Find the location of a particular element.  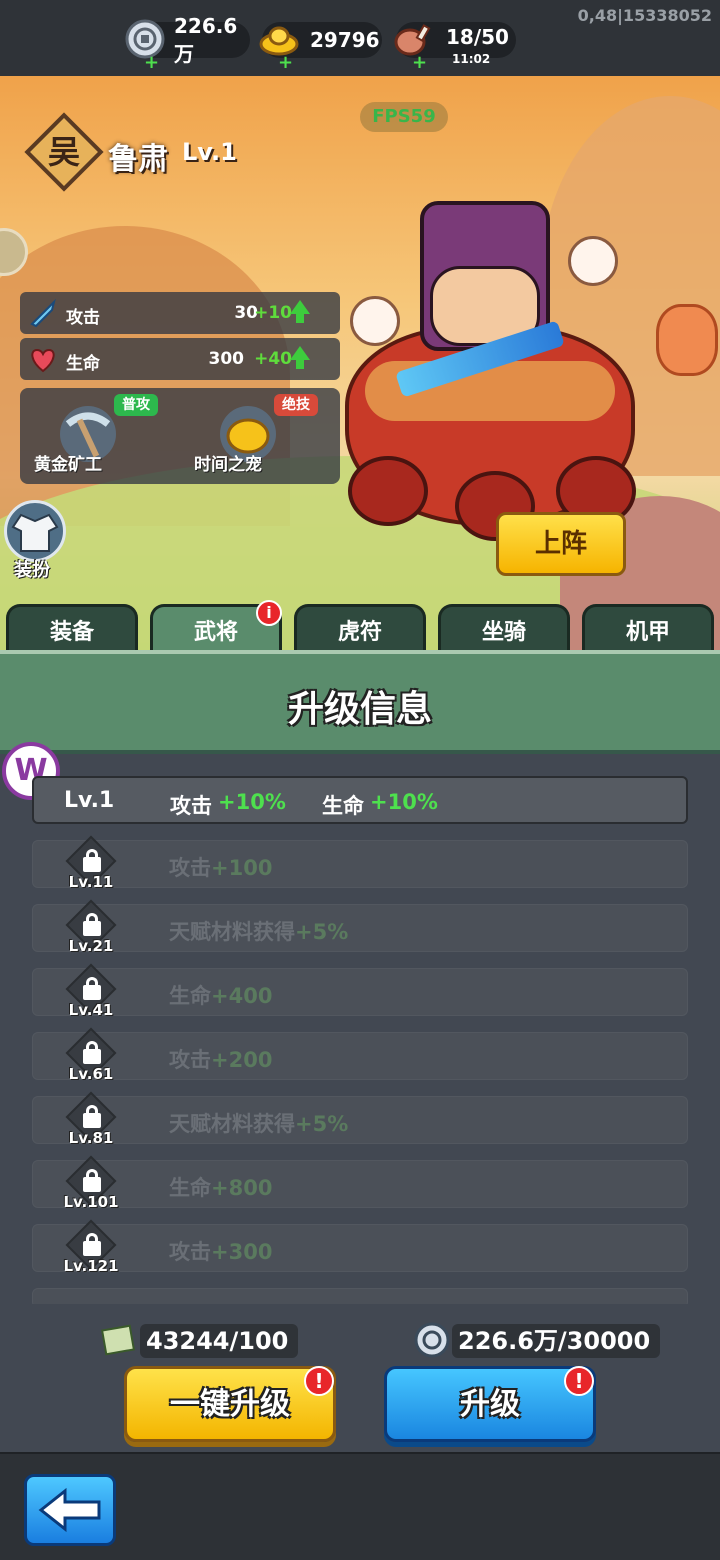

tab-bar: 装备 武将 i 虎符 坐骑 机甲 is located at coordinates (360, 626).